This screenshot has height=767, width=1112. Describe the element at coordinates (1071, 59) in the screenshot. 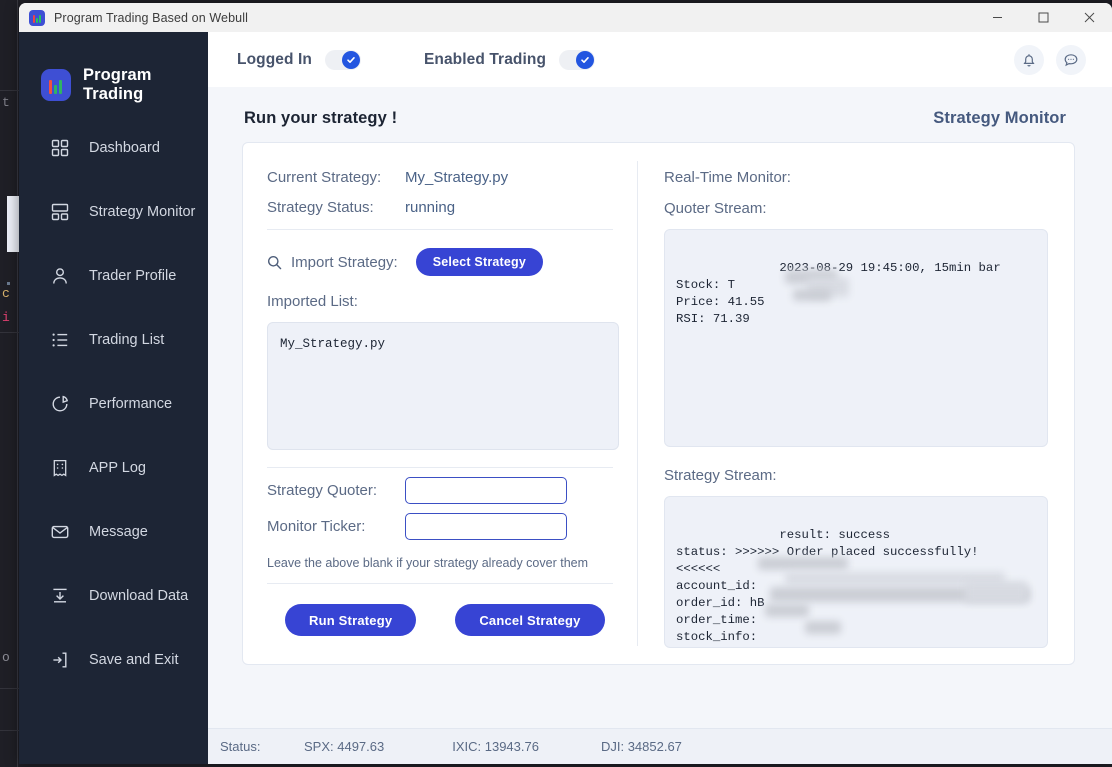

I see `chat-icon` at that location.